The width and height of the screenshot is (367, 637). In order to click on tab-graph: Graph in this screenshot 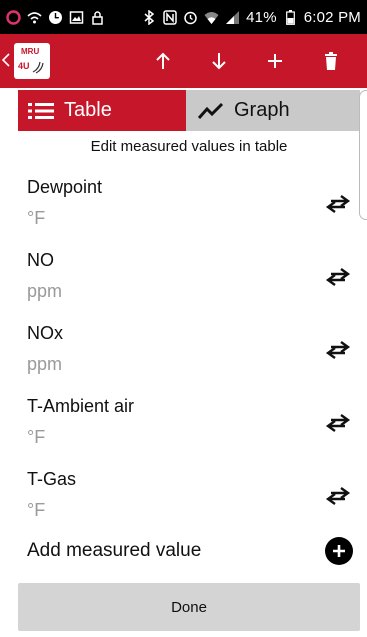, I will do `click(273, 110)`.